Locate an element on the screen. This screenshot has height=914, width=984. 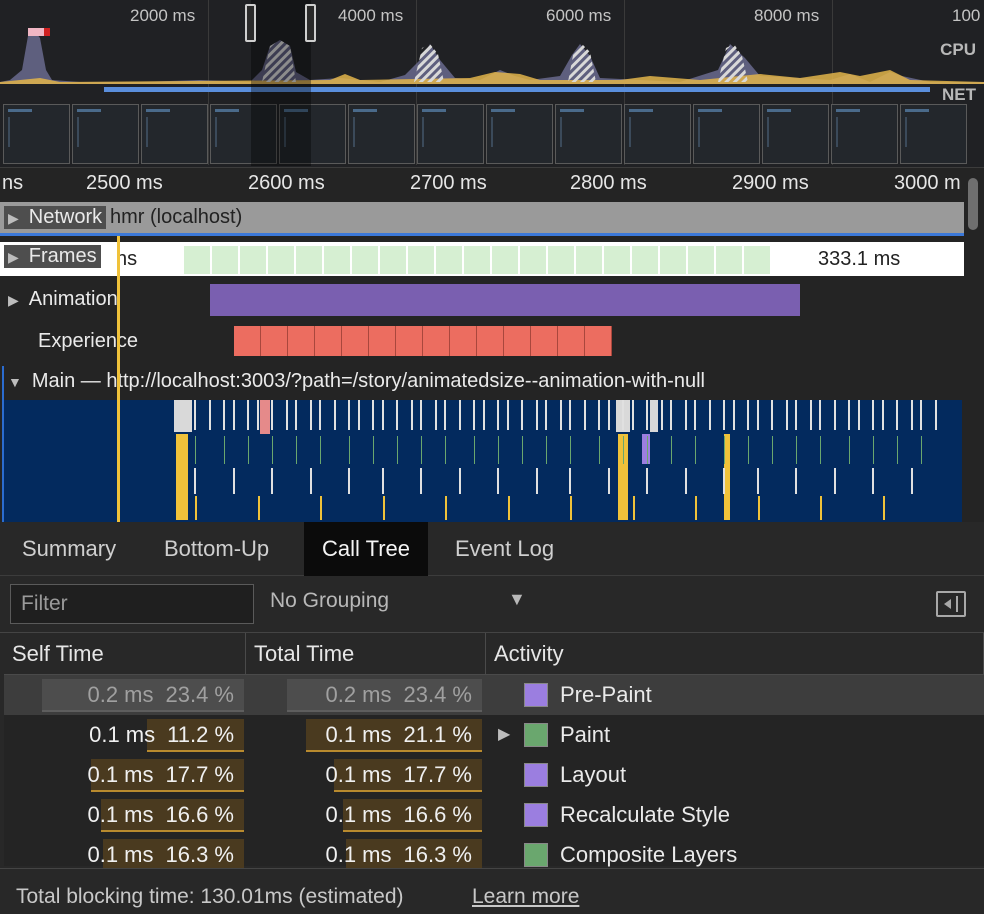
collapse-triangle-icon: ▼ is located at coordinates (15, 382).